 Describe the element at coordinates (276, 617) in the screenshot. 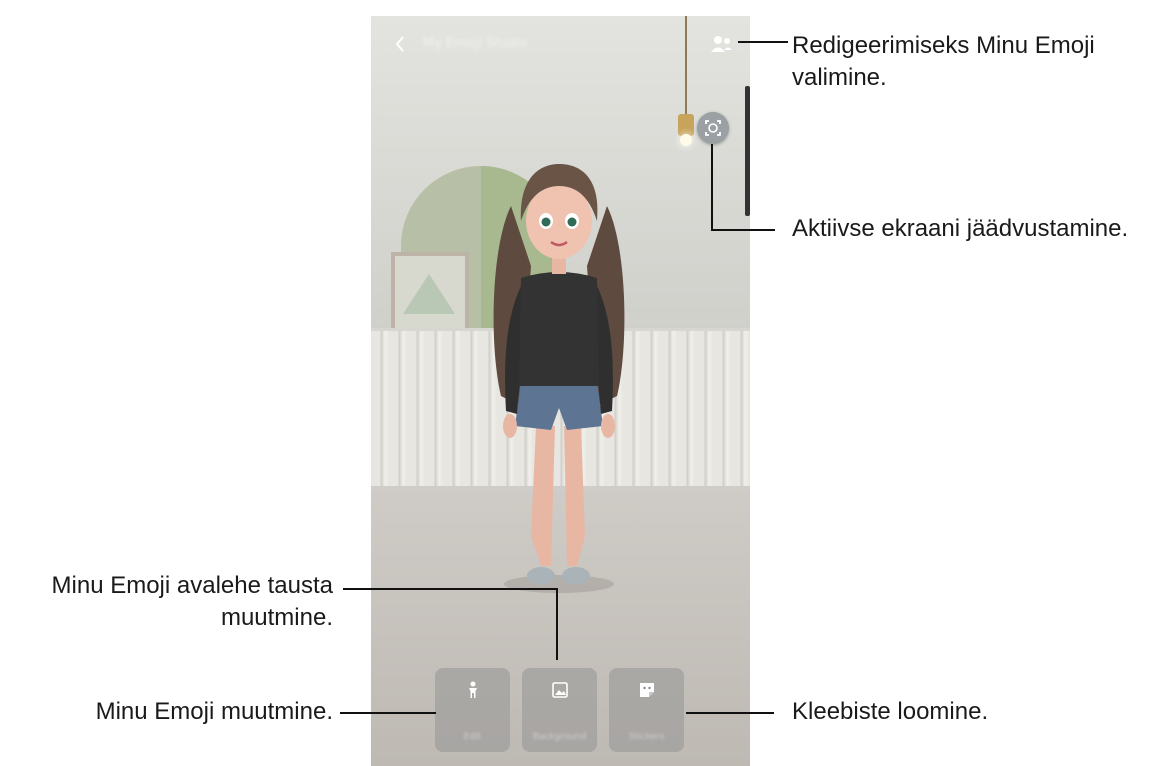

I see `callout-change-background-line2: muutmine.` at that location.